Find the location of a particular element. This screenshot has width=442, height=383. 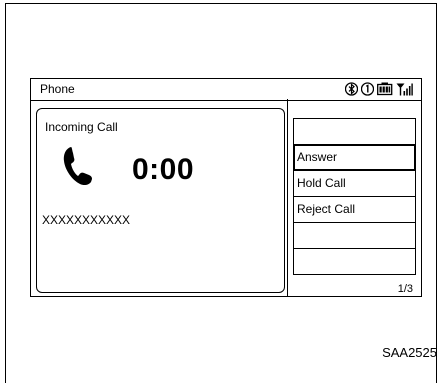

caller-number: XXXXXXXXXXX is located at coordinates (86, 220).